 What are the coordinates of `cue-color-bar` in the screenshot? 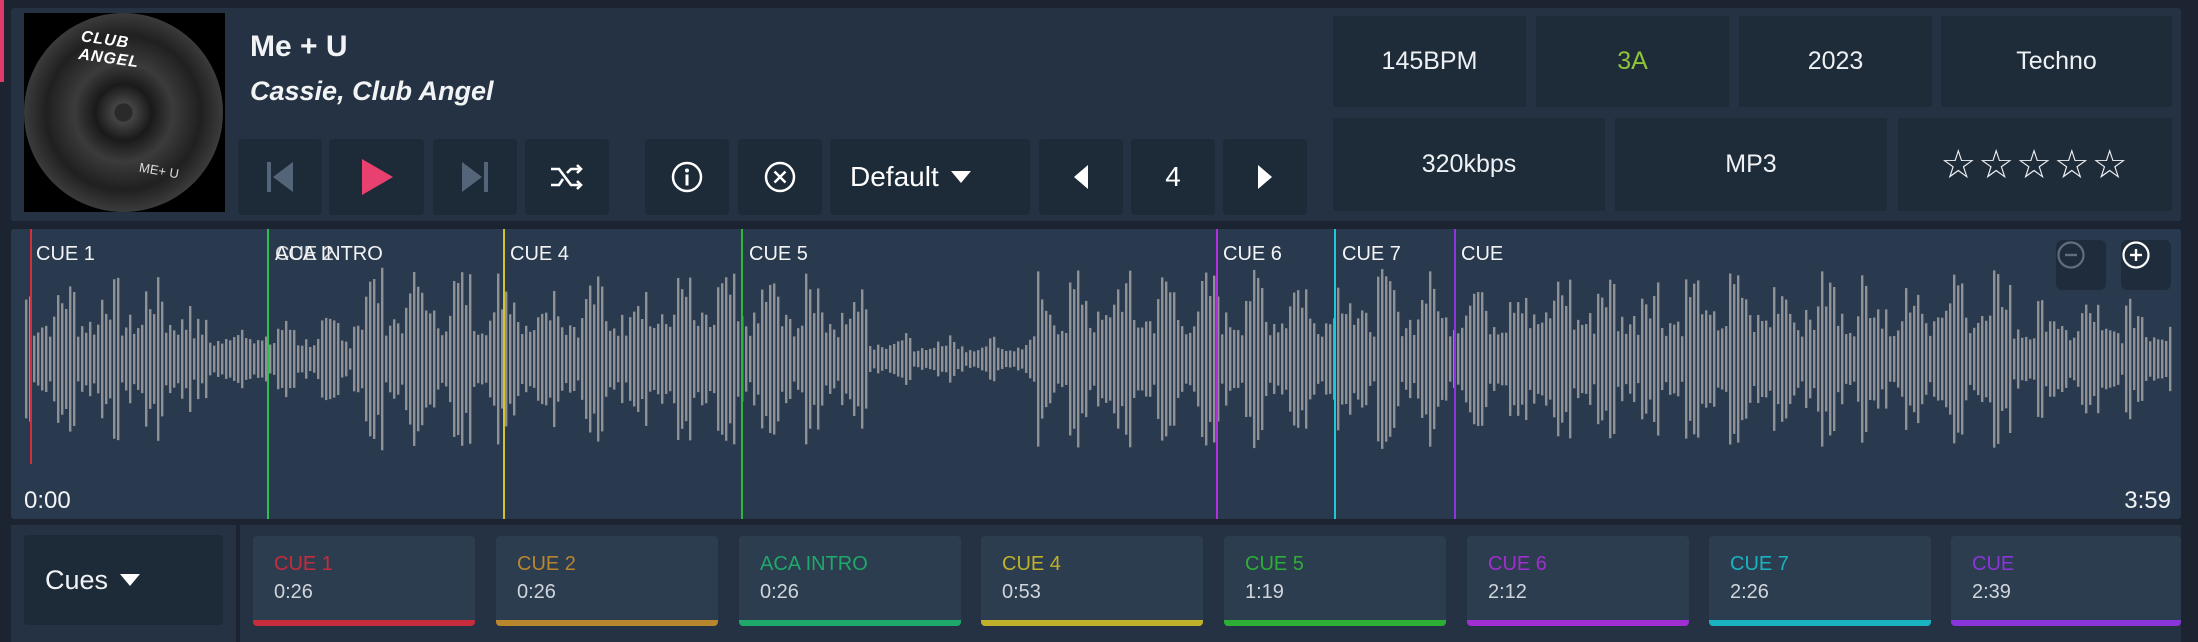 It's located at (1578, 623).